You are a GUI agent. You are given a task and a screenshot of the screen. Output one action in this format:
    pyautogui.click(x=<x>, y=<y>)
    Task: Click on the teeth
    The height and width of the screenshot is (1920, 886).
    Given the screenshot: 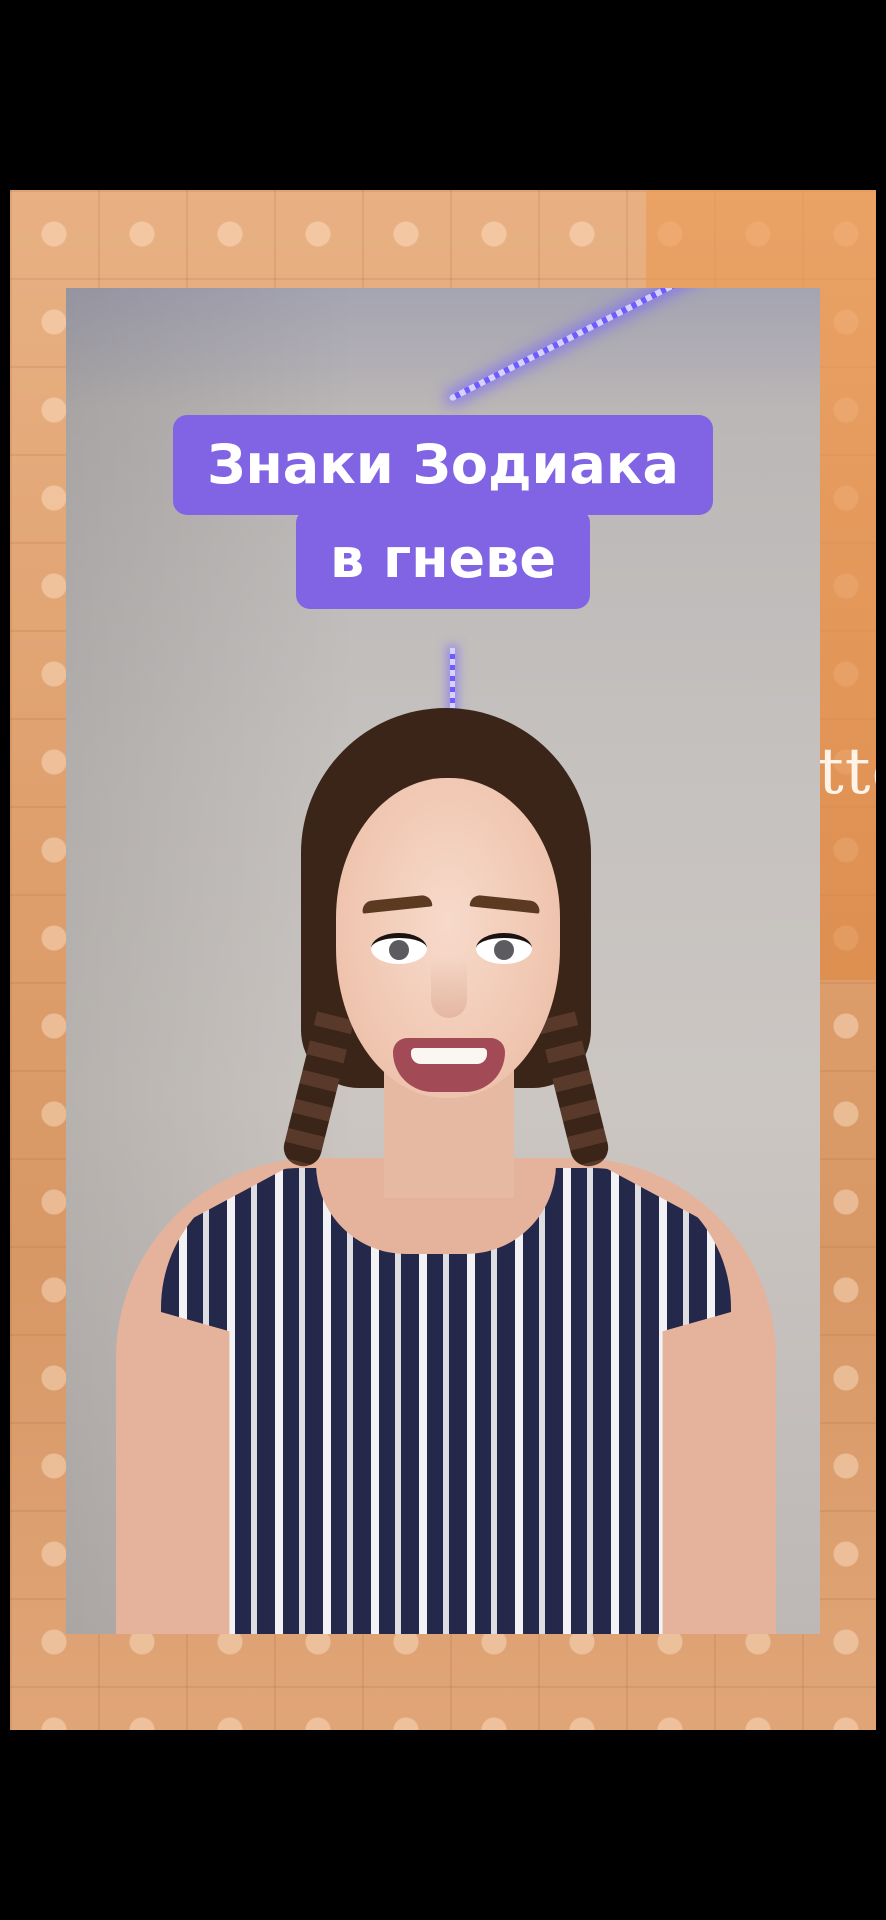 What is the action you would take?
    pyautogui.click(x=449, y=1056)
    